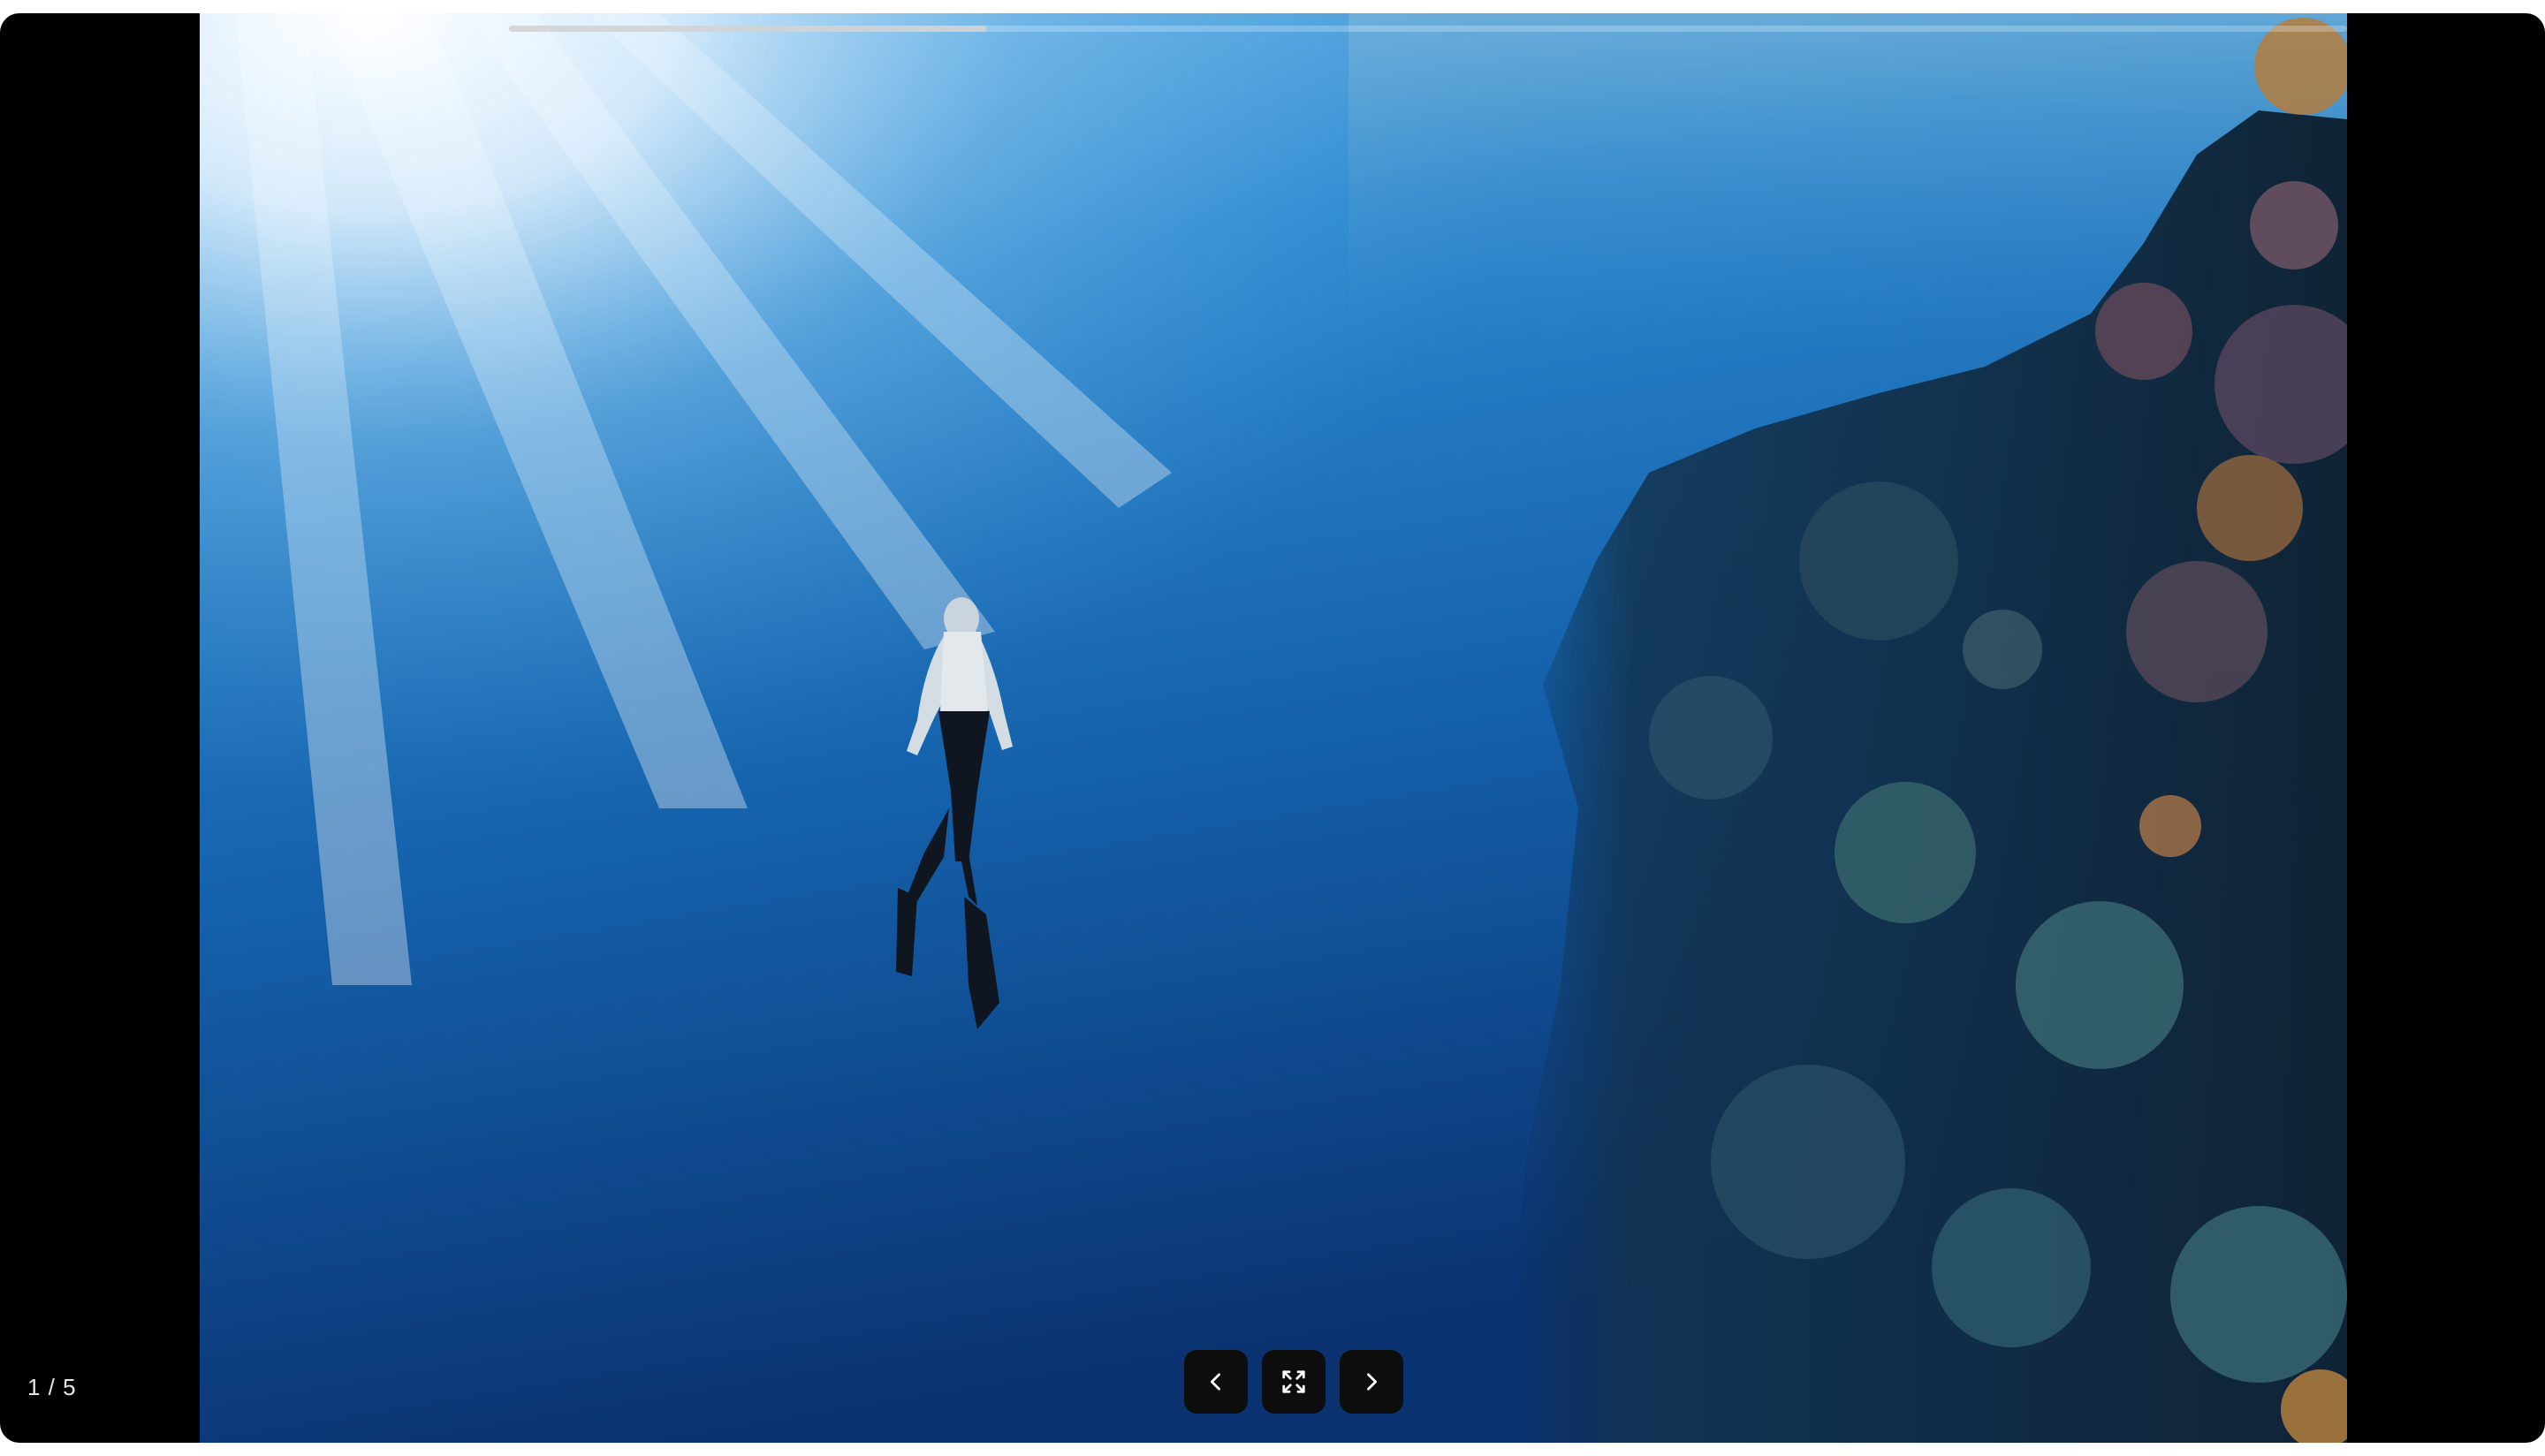  I want to click on chevron-right-icon, so click(1372, 1382).